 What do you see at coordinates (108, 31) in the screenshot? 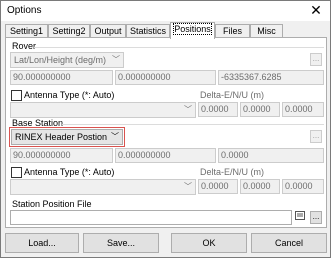
I see `tab-output: Output` at bounding box center [108, 31].